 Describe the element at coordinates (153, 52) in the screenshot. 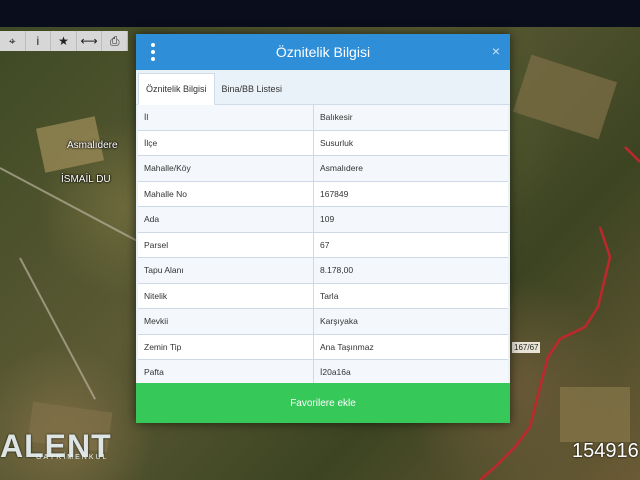

I see `menu-icon` at that location.